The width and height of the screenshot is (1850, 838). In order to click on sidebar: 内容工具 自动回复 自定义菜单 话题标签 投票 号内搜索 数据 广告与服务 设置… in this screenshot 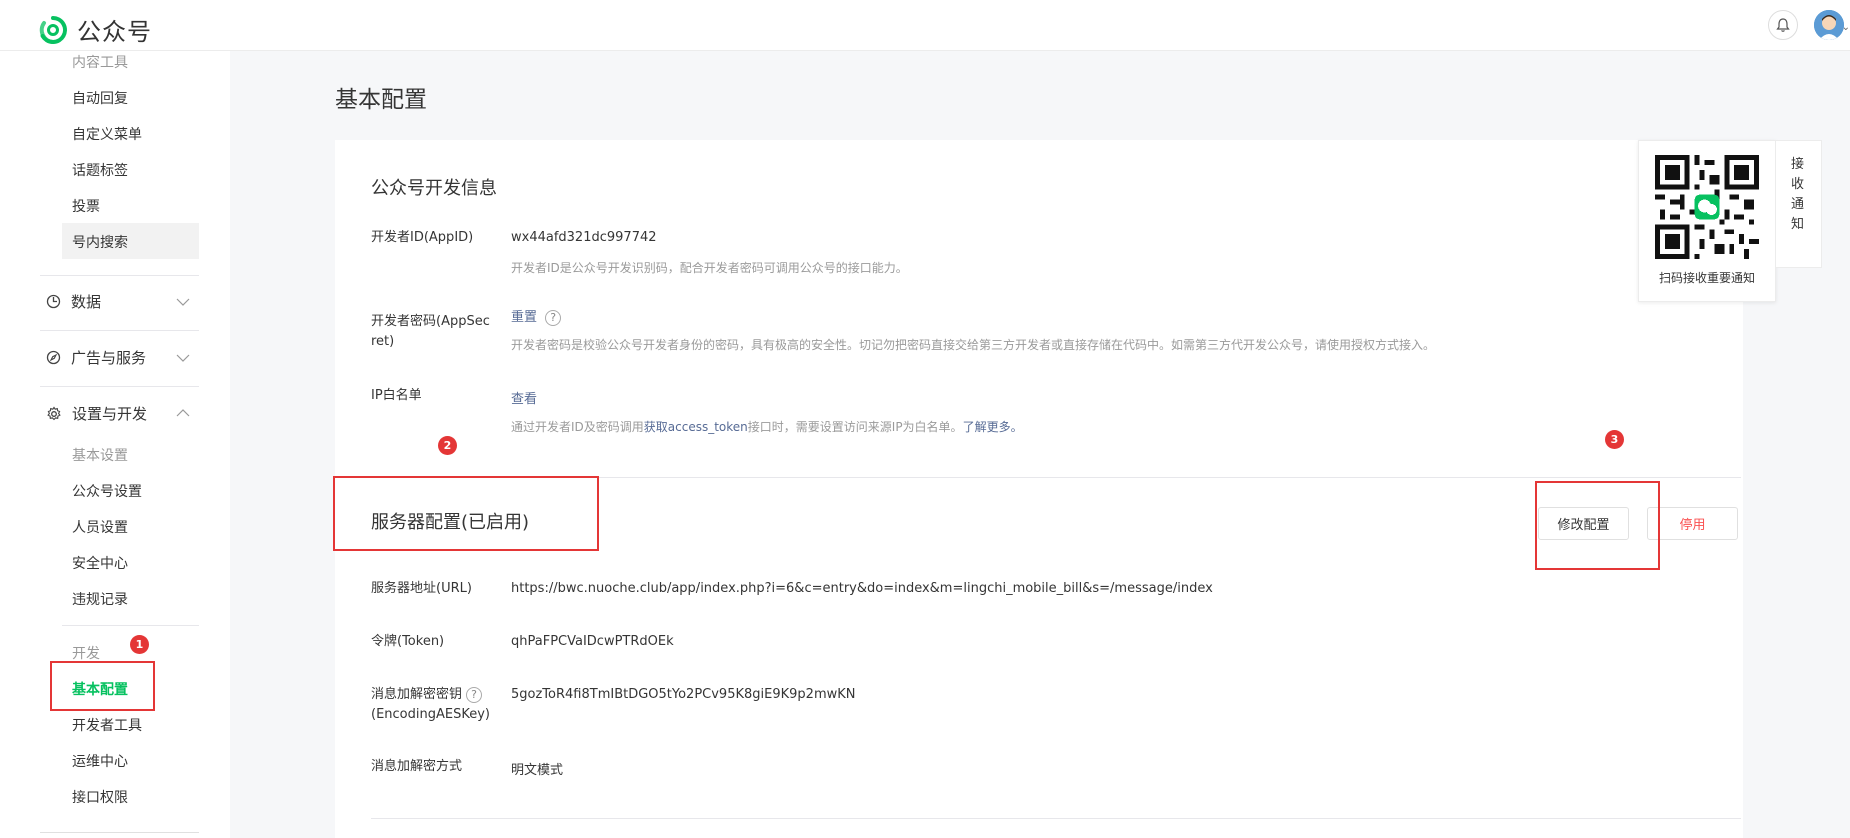, I will do `click(115, 444)`.